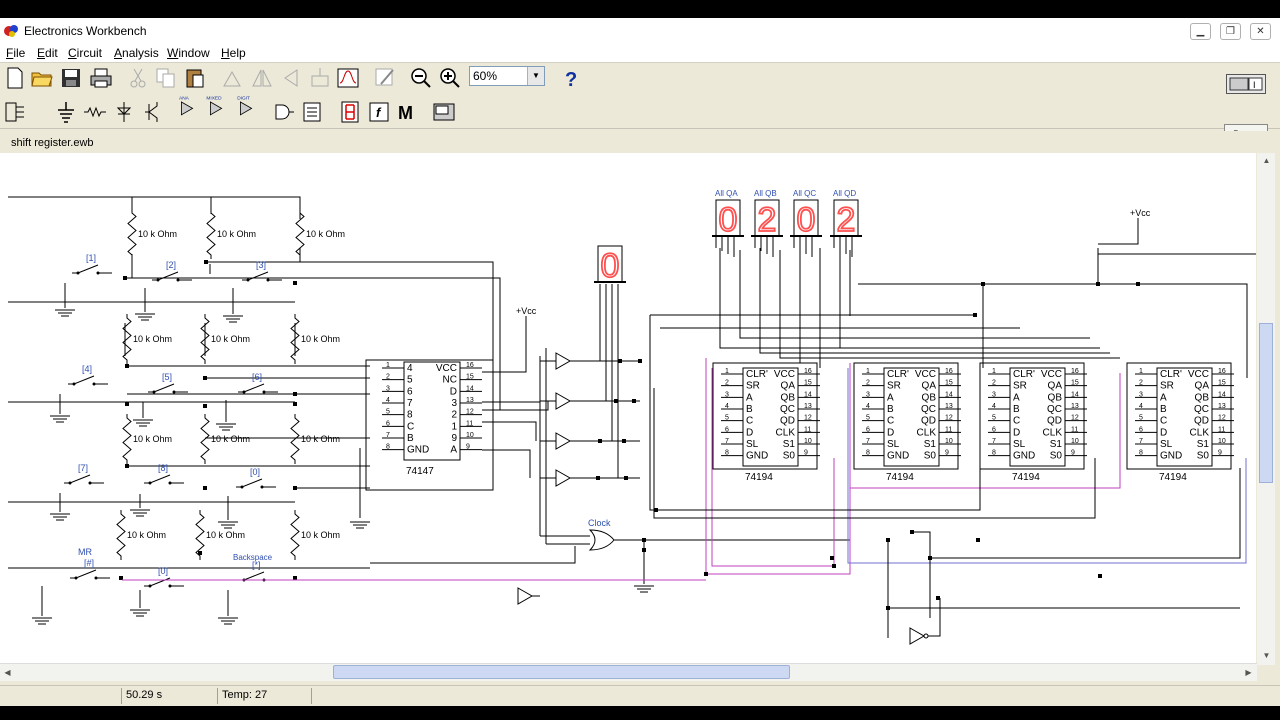 The image size is (1280, 720). I want to click on encoder-chip-pin-number: 11, so click(469, 423).